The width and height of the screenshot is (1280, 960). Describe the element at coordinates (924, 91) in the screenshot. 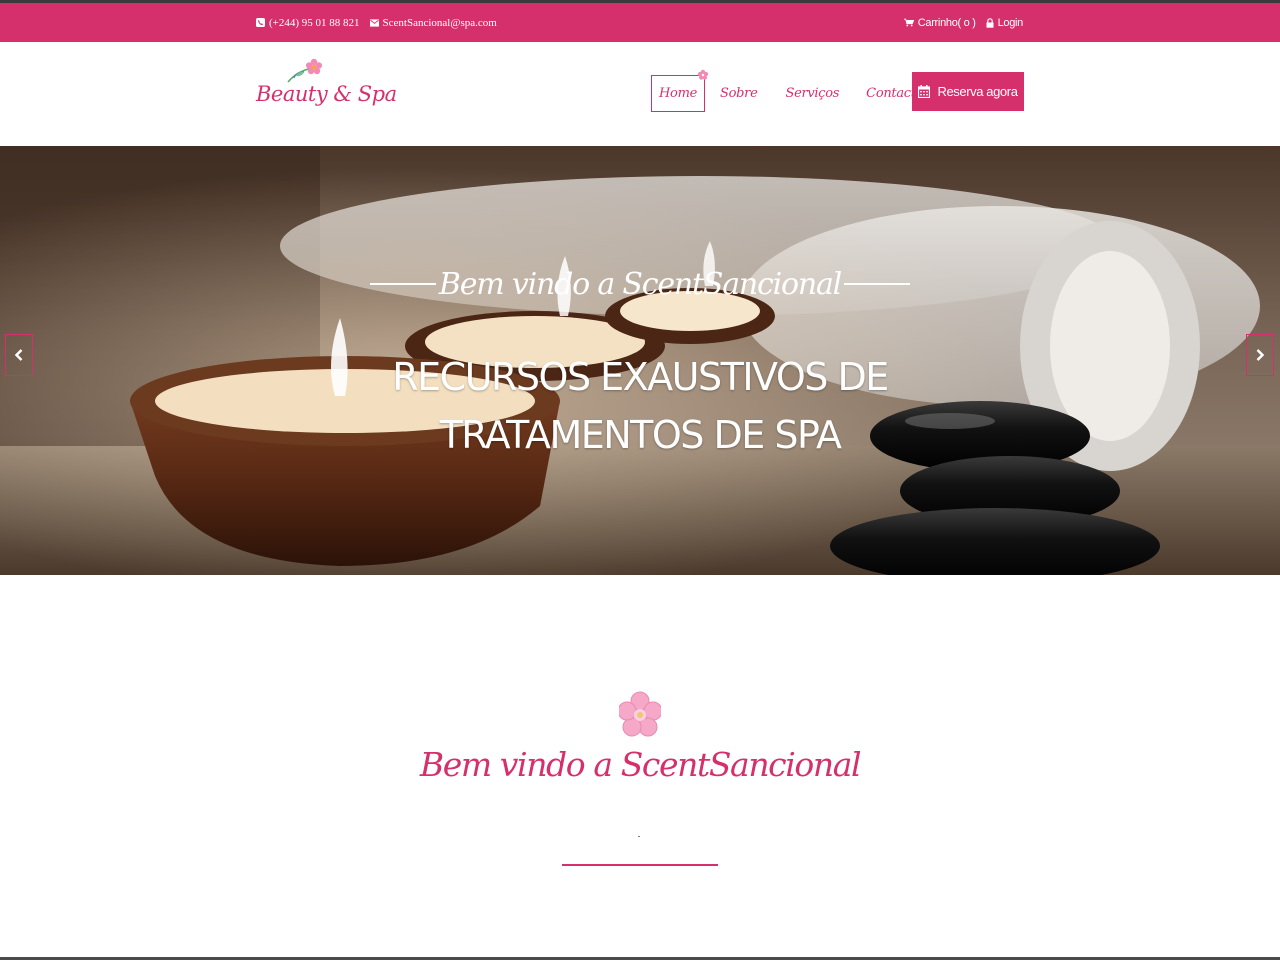

I see `calendar-icon` at that location.